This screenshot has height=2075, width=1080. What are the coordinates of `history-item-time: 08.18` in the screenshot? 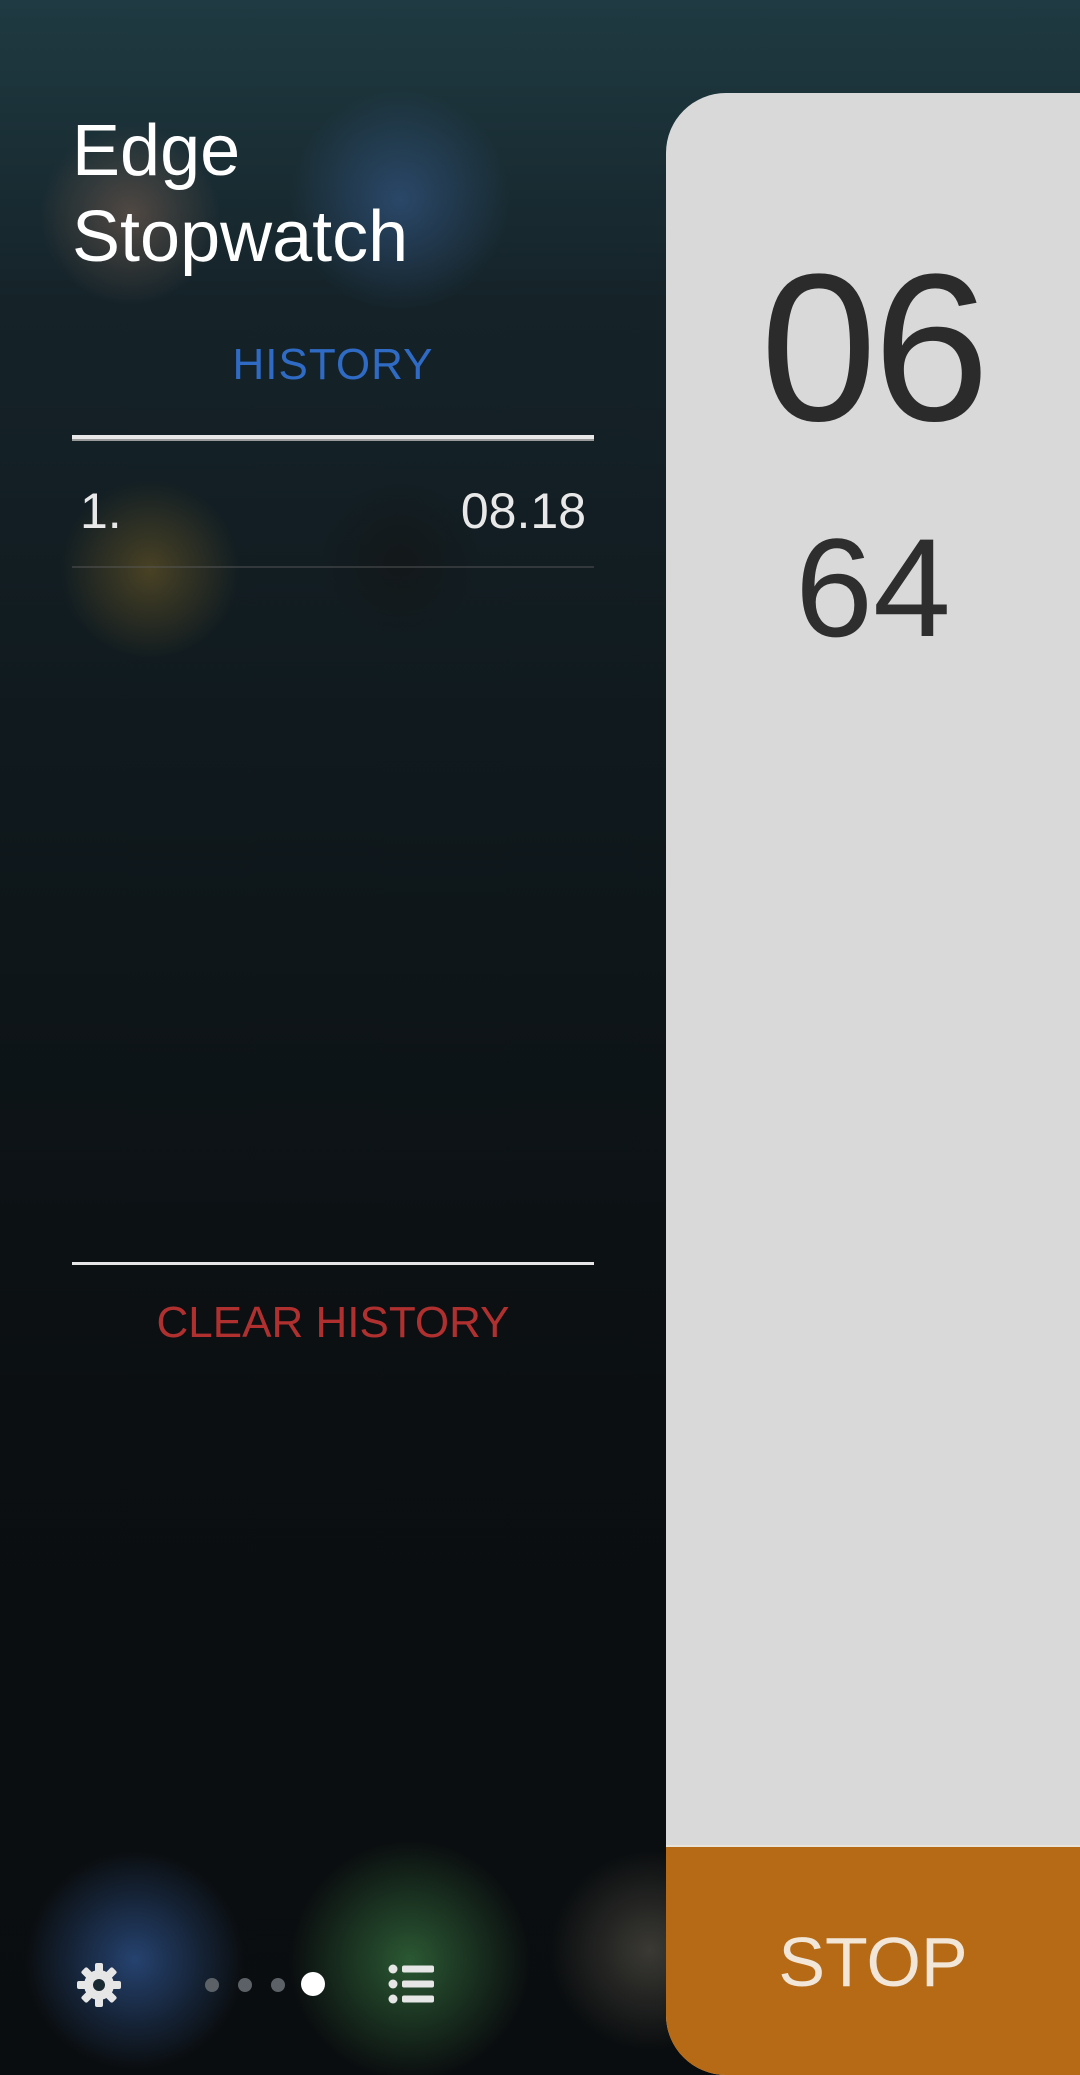 It's located at (523, 511).